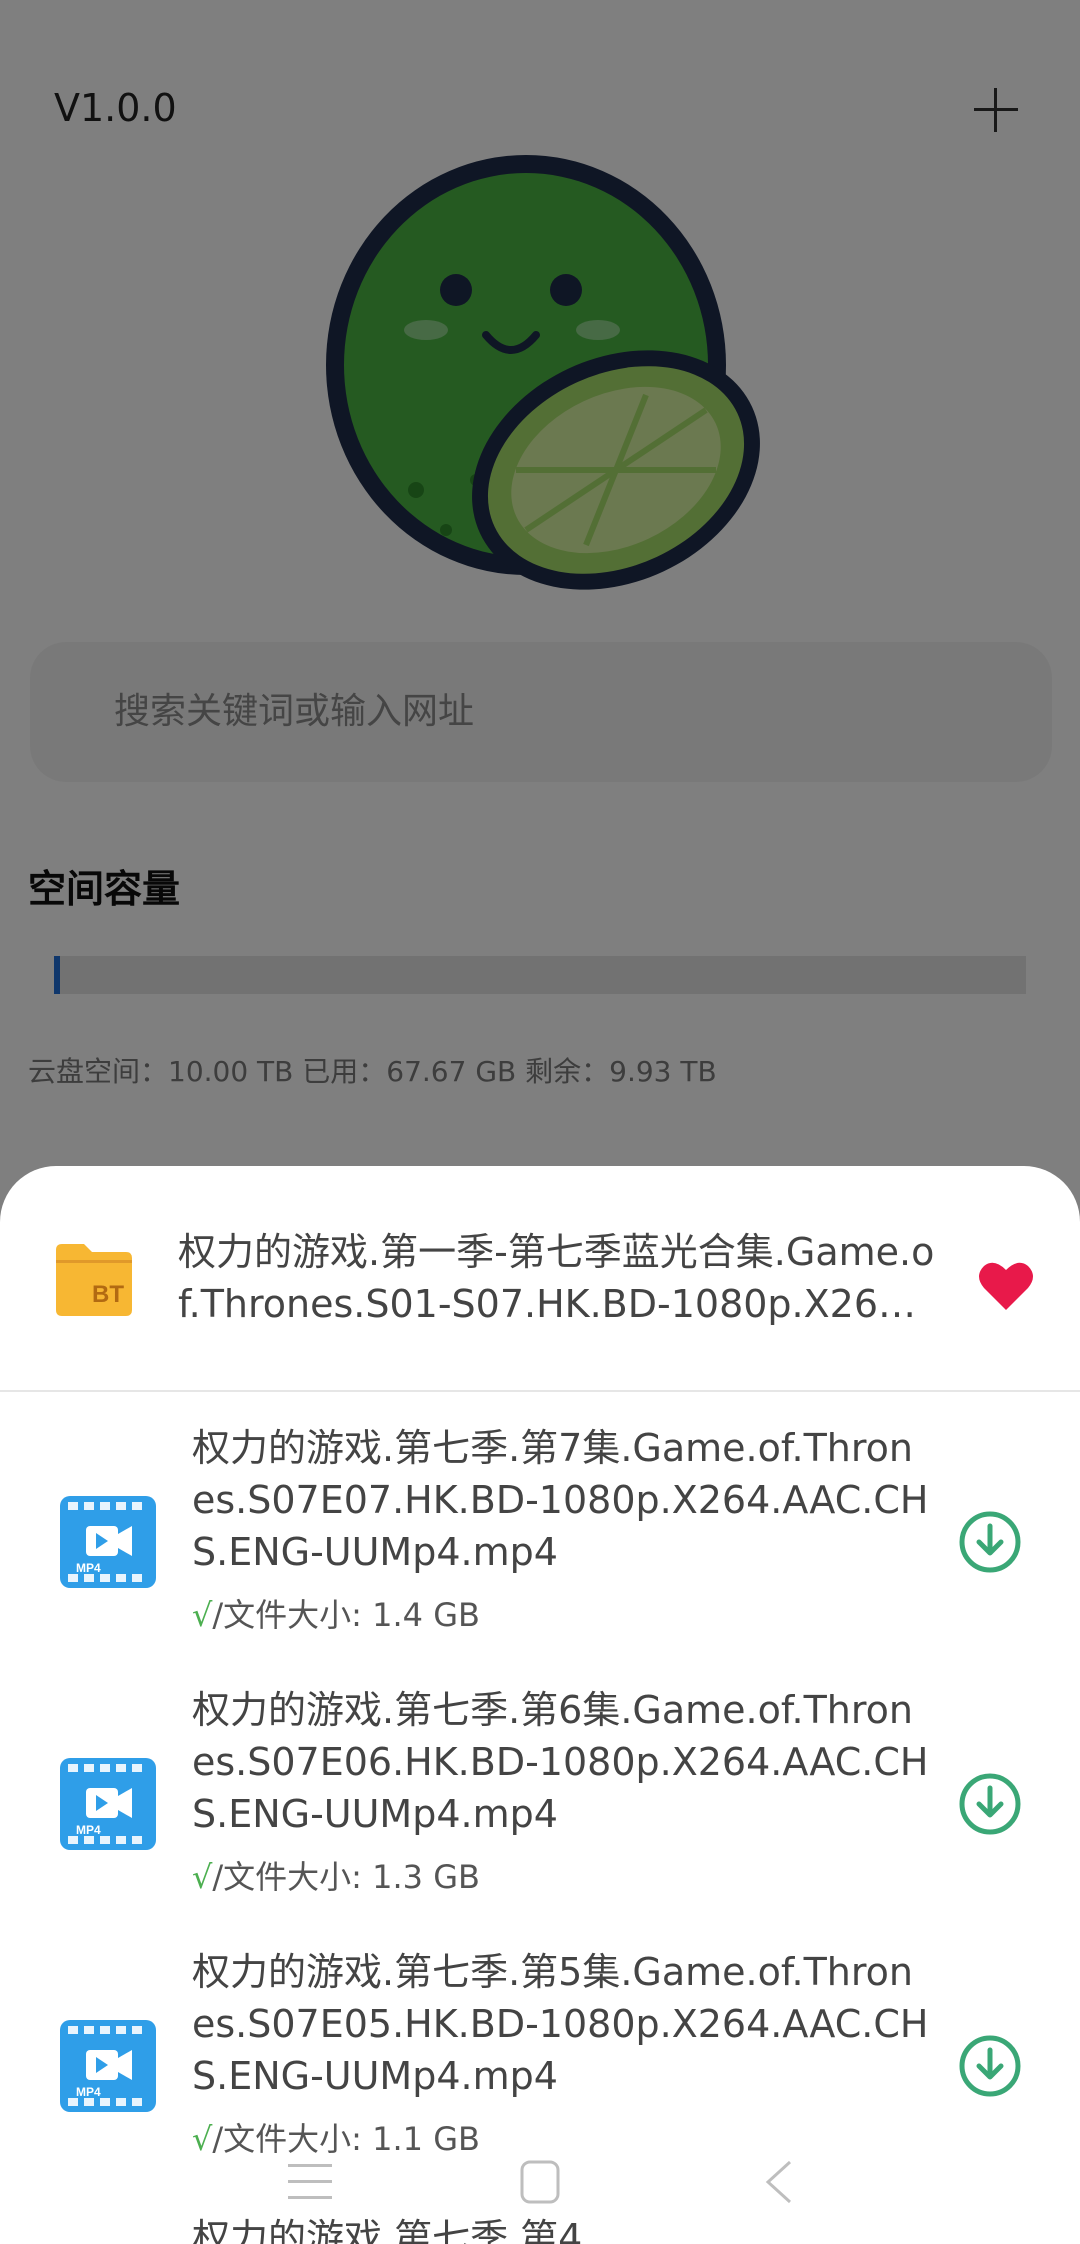  Describe the element at coordinates (108, 1294) in the screenshot. I see `svg-text: BT` at that location.